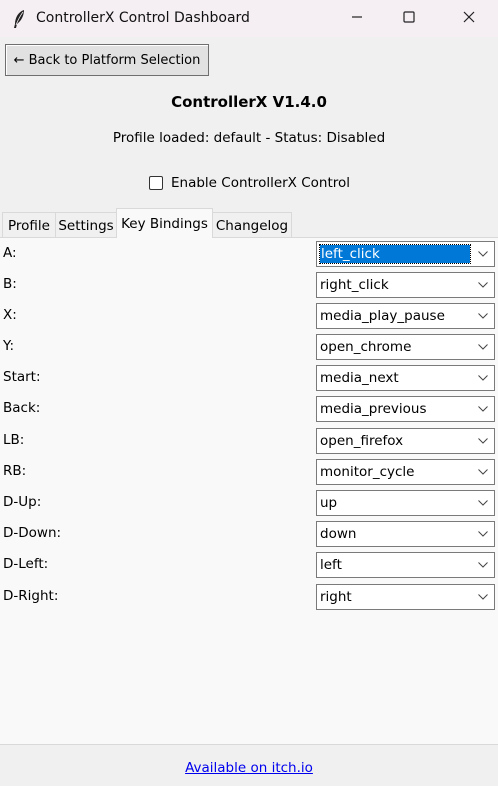 The width and height of the screenshot is (498, 786). I want to click on maximize-icon, so click(409, 18).